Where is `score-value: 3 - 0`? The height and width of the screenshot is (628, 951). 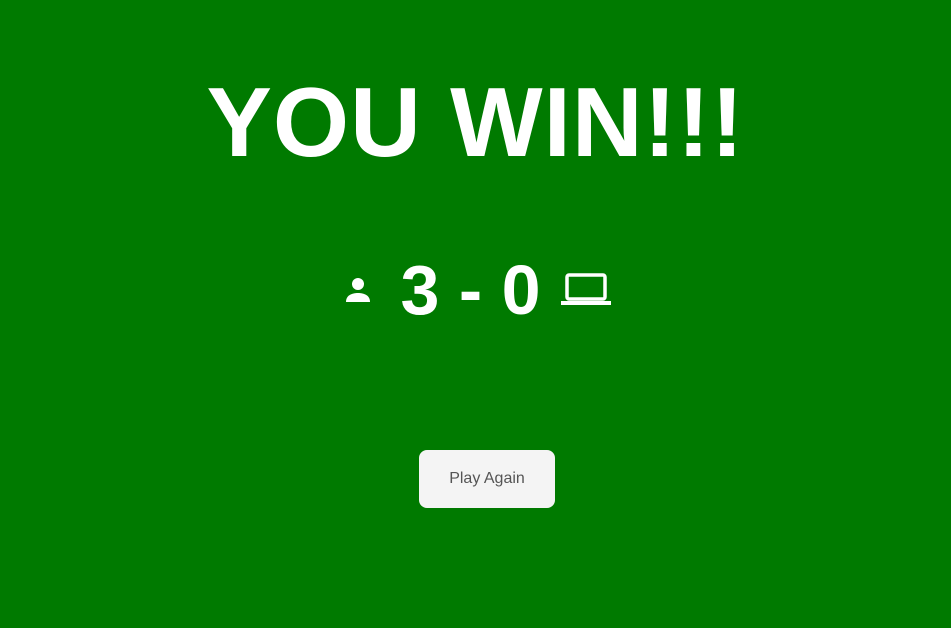 score-value: 3 - 0 is located at coordinates (470, 290).